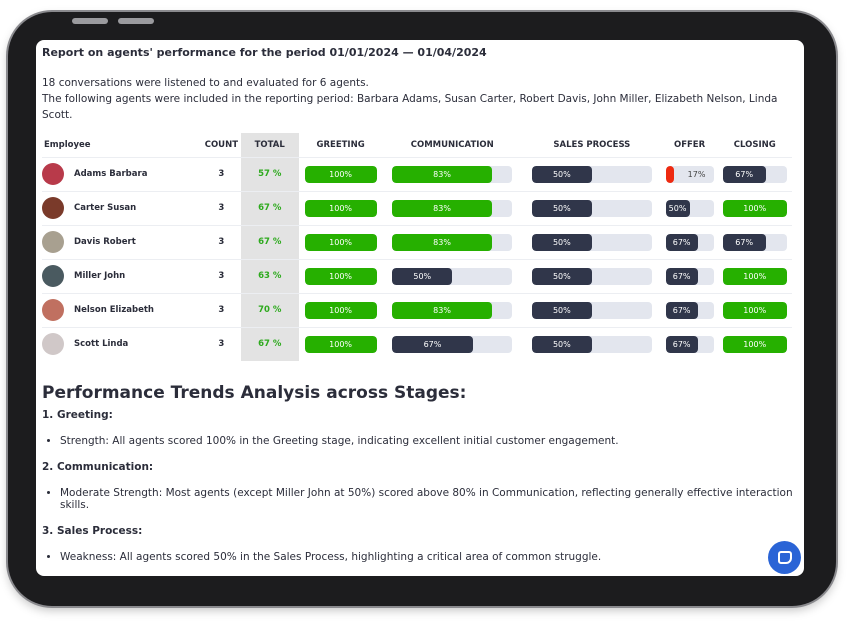 Image resolution: width=852 pixels, height=621 pixels. Describe the element at coordinates (105, 242) in the screenshot. I see `employee-name: Davis Robert` at that location.